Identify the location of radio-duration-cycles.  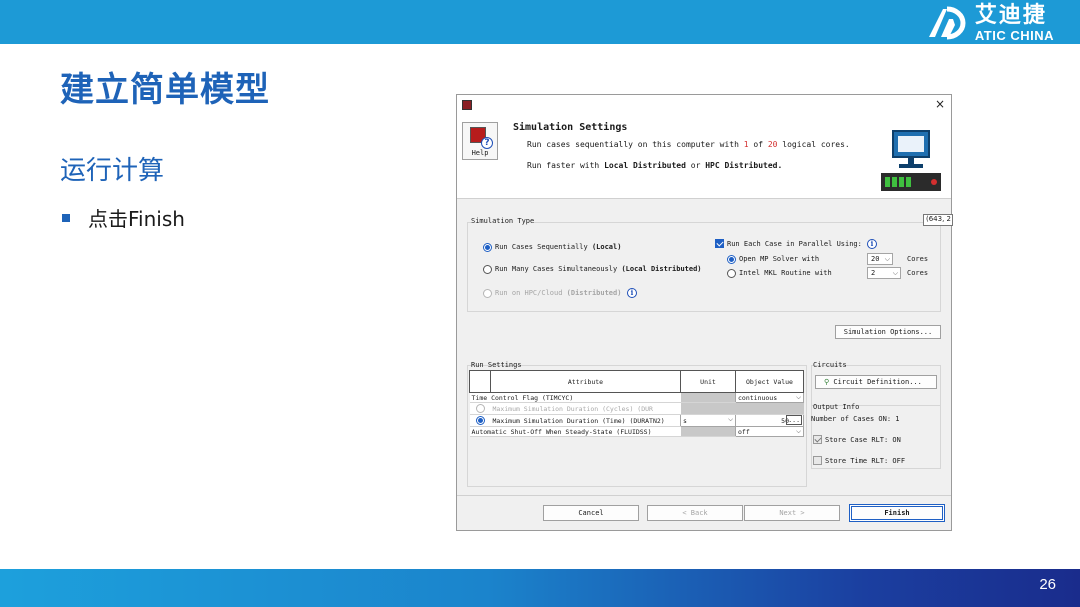
(480, 408).